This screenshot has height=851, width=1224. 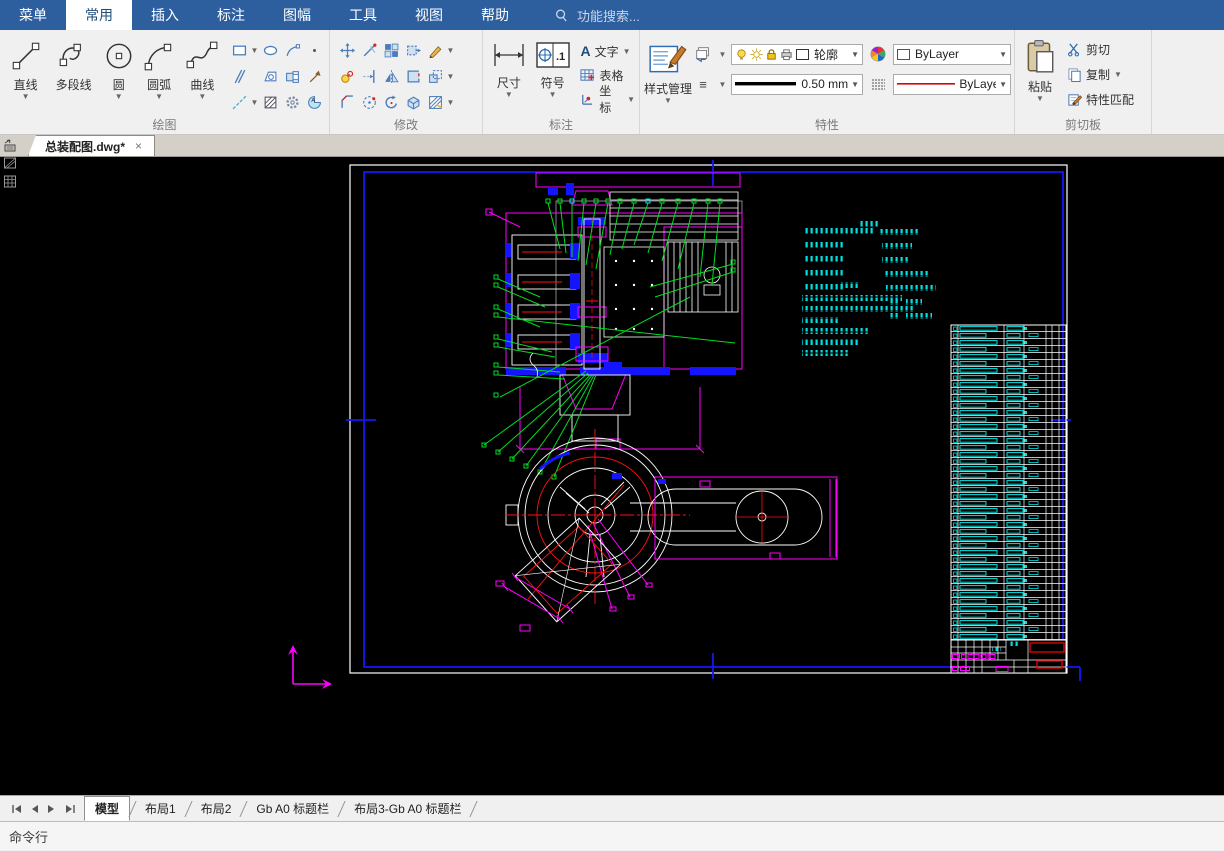 I want to click on bom-table, so click(x=1008, y=482).